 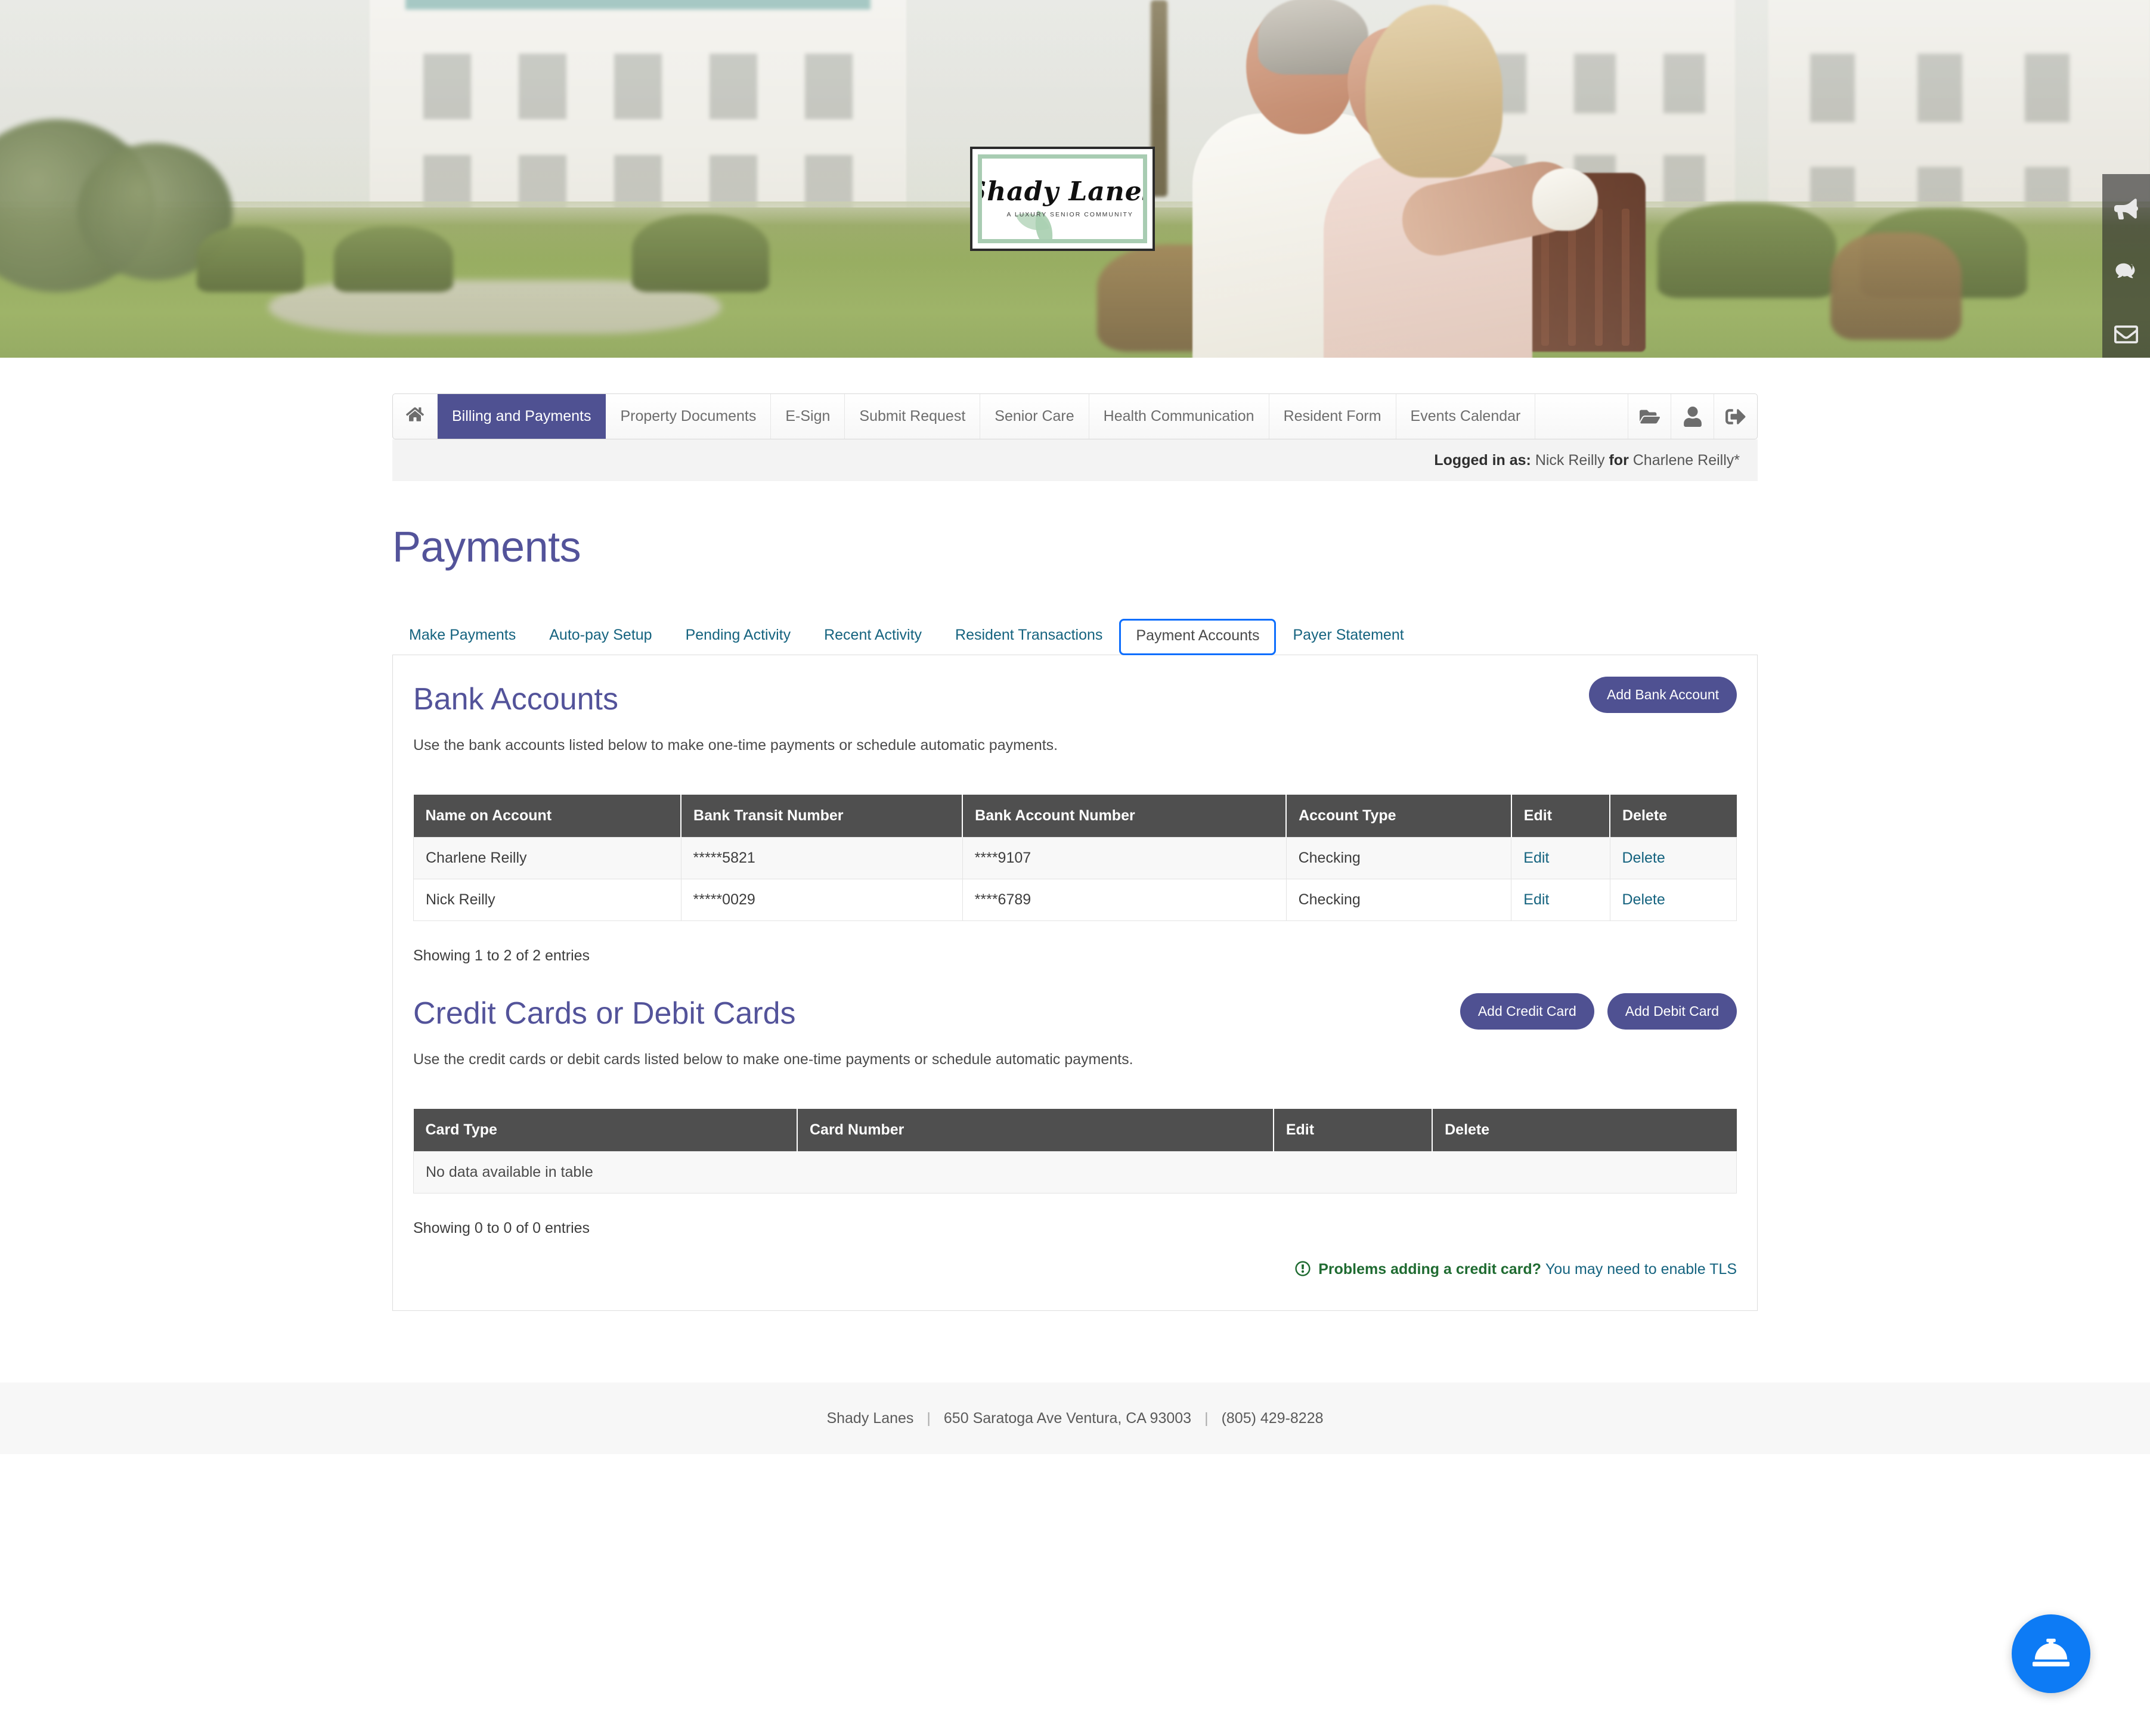 I want to click on nav-spacer, so click(x=1581, y=416).